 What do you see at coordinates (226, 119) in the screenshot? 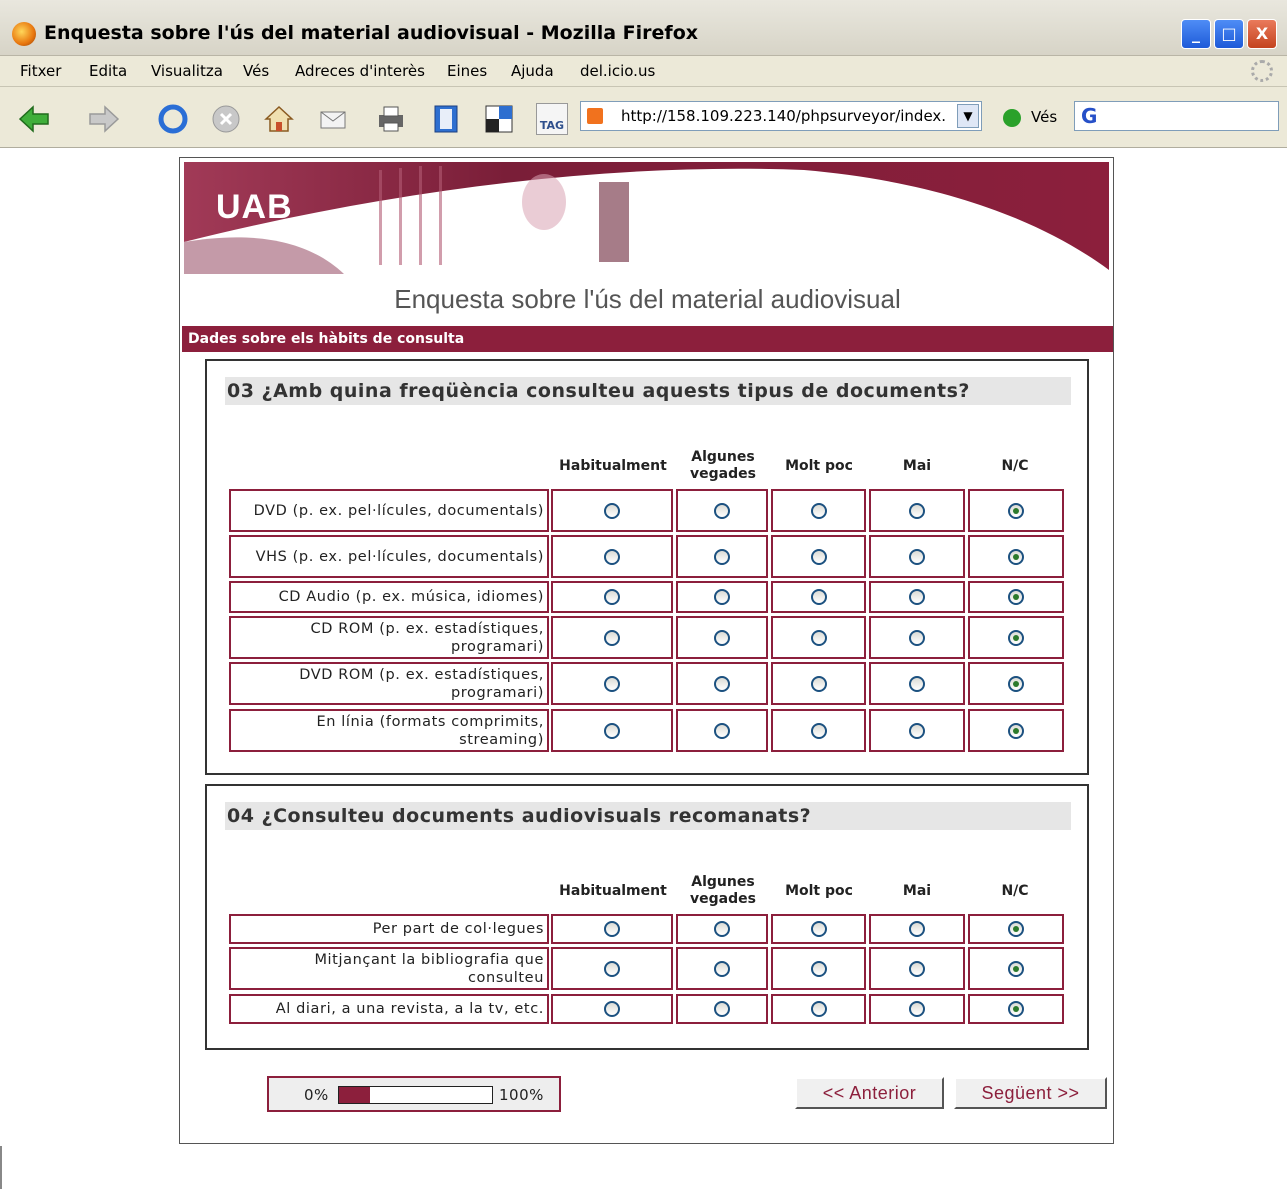
I see `stop-icon` at bounding box center [226, 119].